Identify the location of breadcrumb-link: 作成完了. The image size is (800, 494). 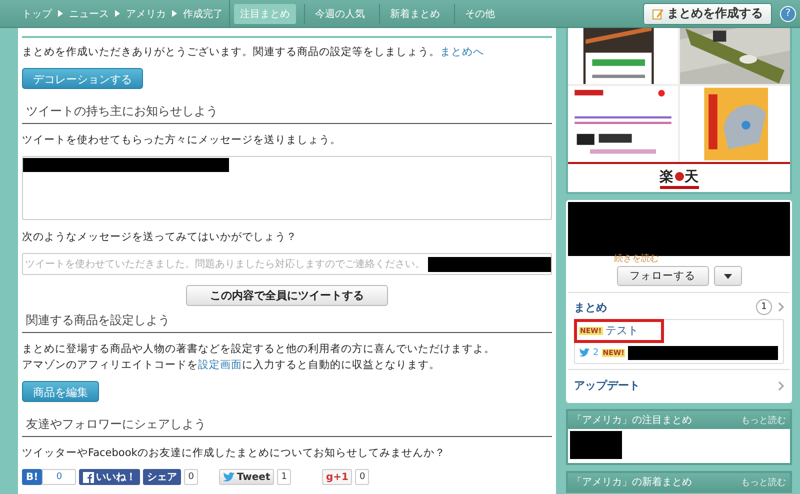
(203, 13).